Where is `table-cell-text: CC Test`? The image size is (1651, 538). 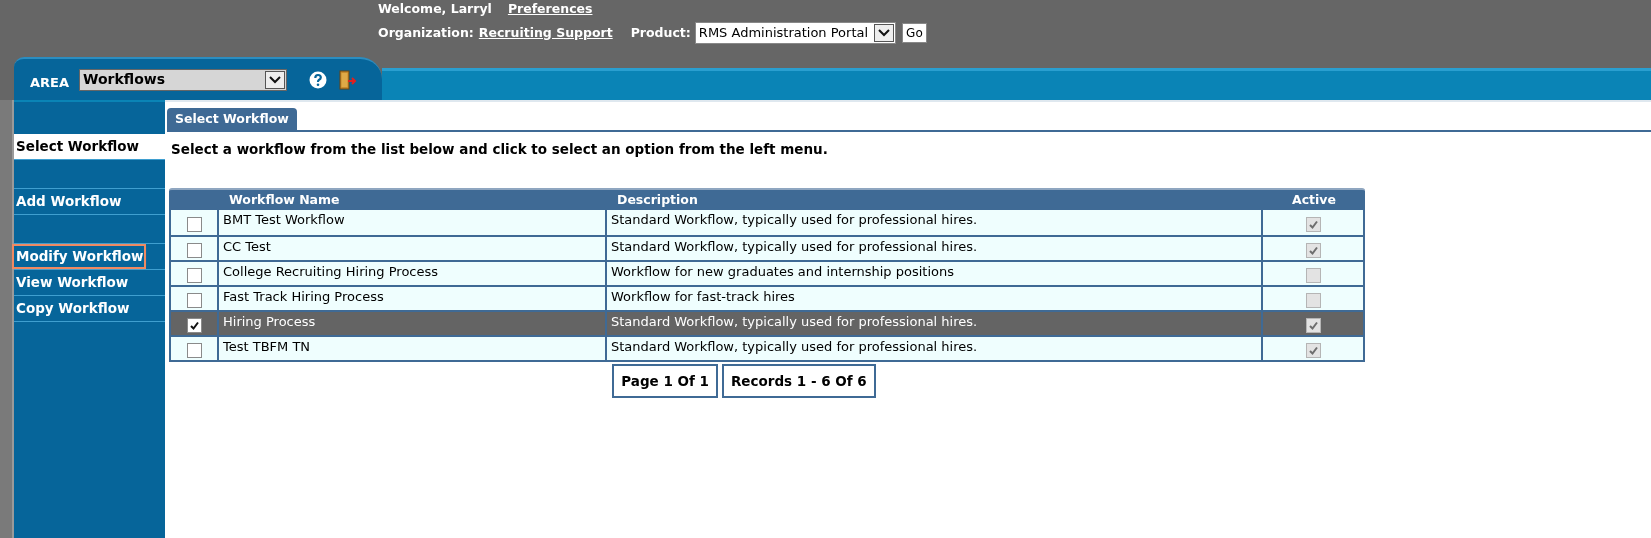 table-cell-text: CC Test is located at coordinates (247, 247).